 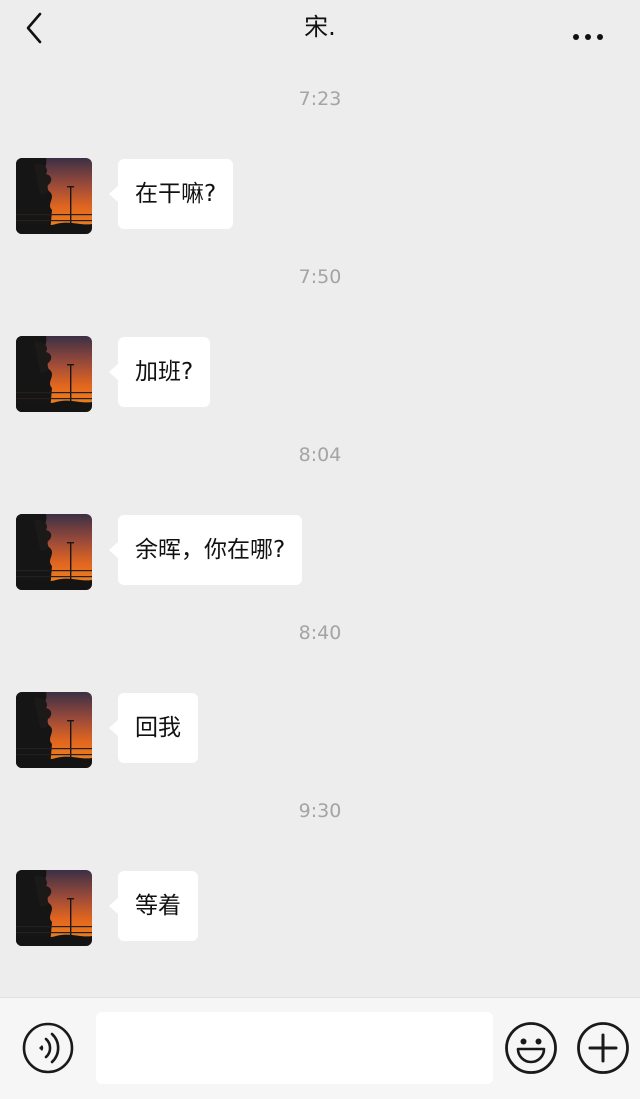 What do you see at coordinates (320, 455) in the screenshot?
I see `message-timestamp: 8:04` at bounding box center [320, 455].